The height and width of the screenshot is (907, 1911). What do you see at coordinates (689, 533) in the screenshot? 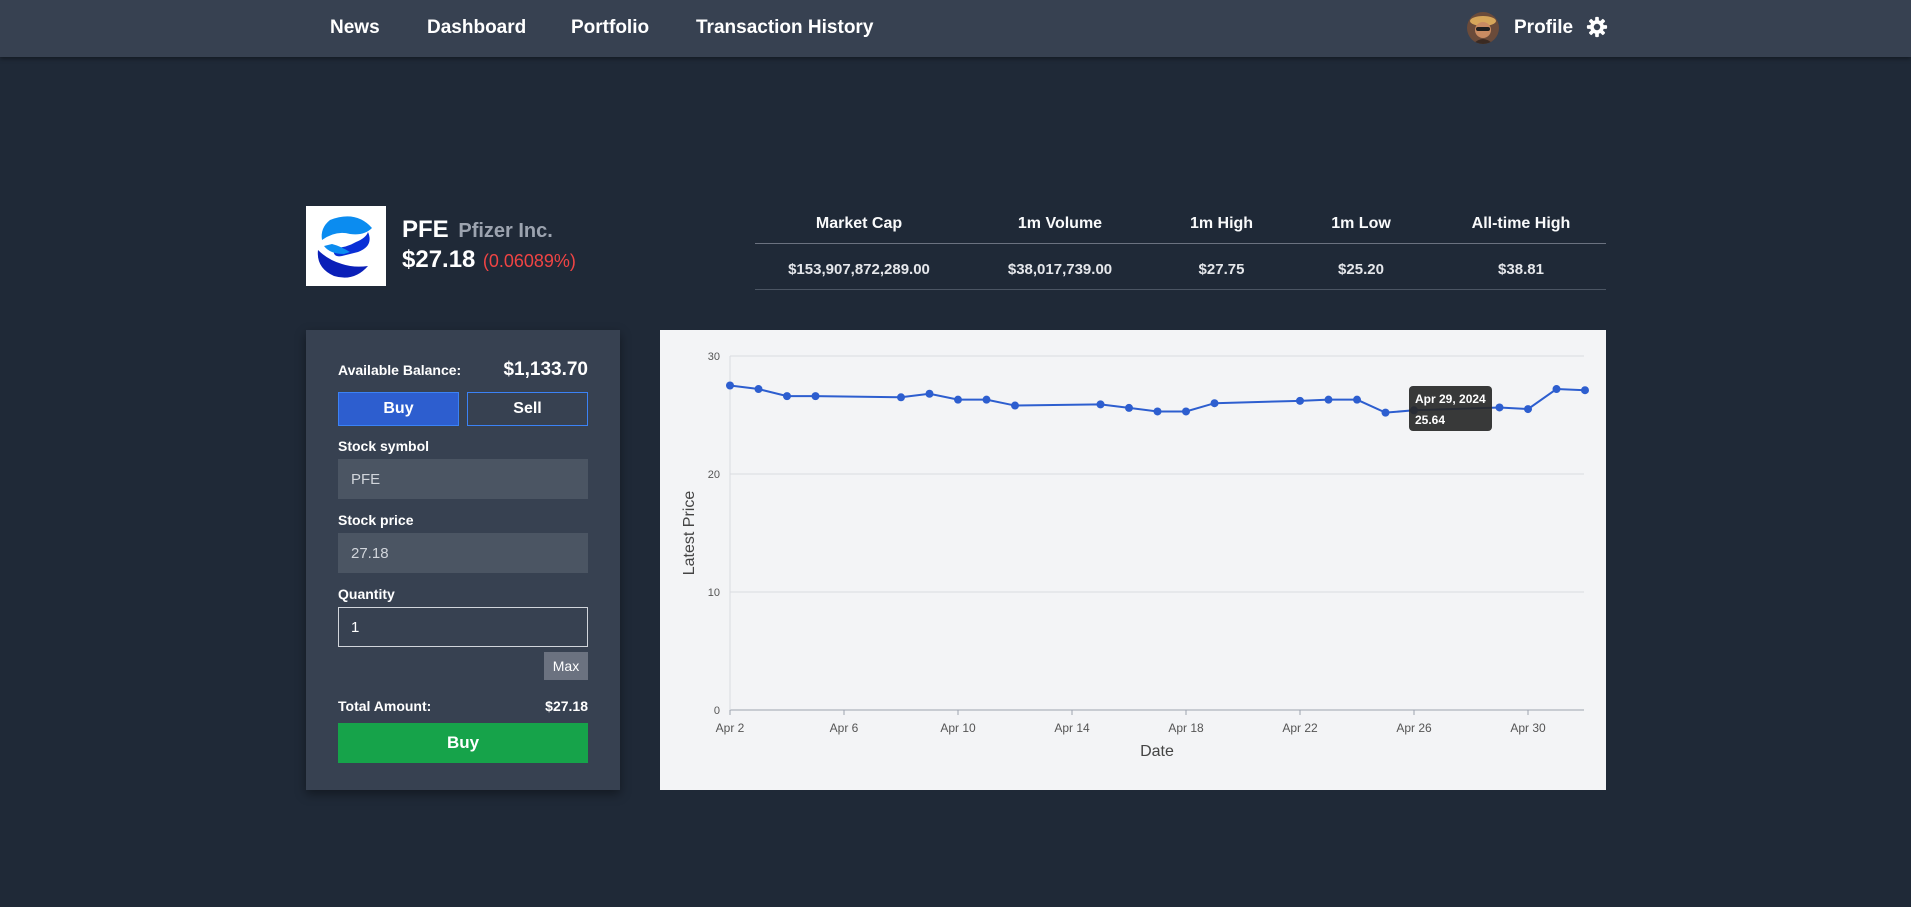
I see `y-axis-label: Latest Price` at bounding box center [689, 533].